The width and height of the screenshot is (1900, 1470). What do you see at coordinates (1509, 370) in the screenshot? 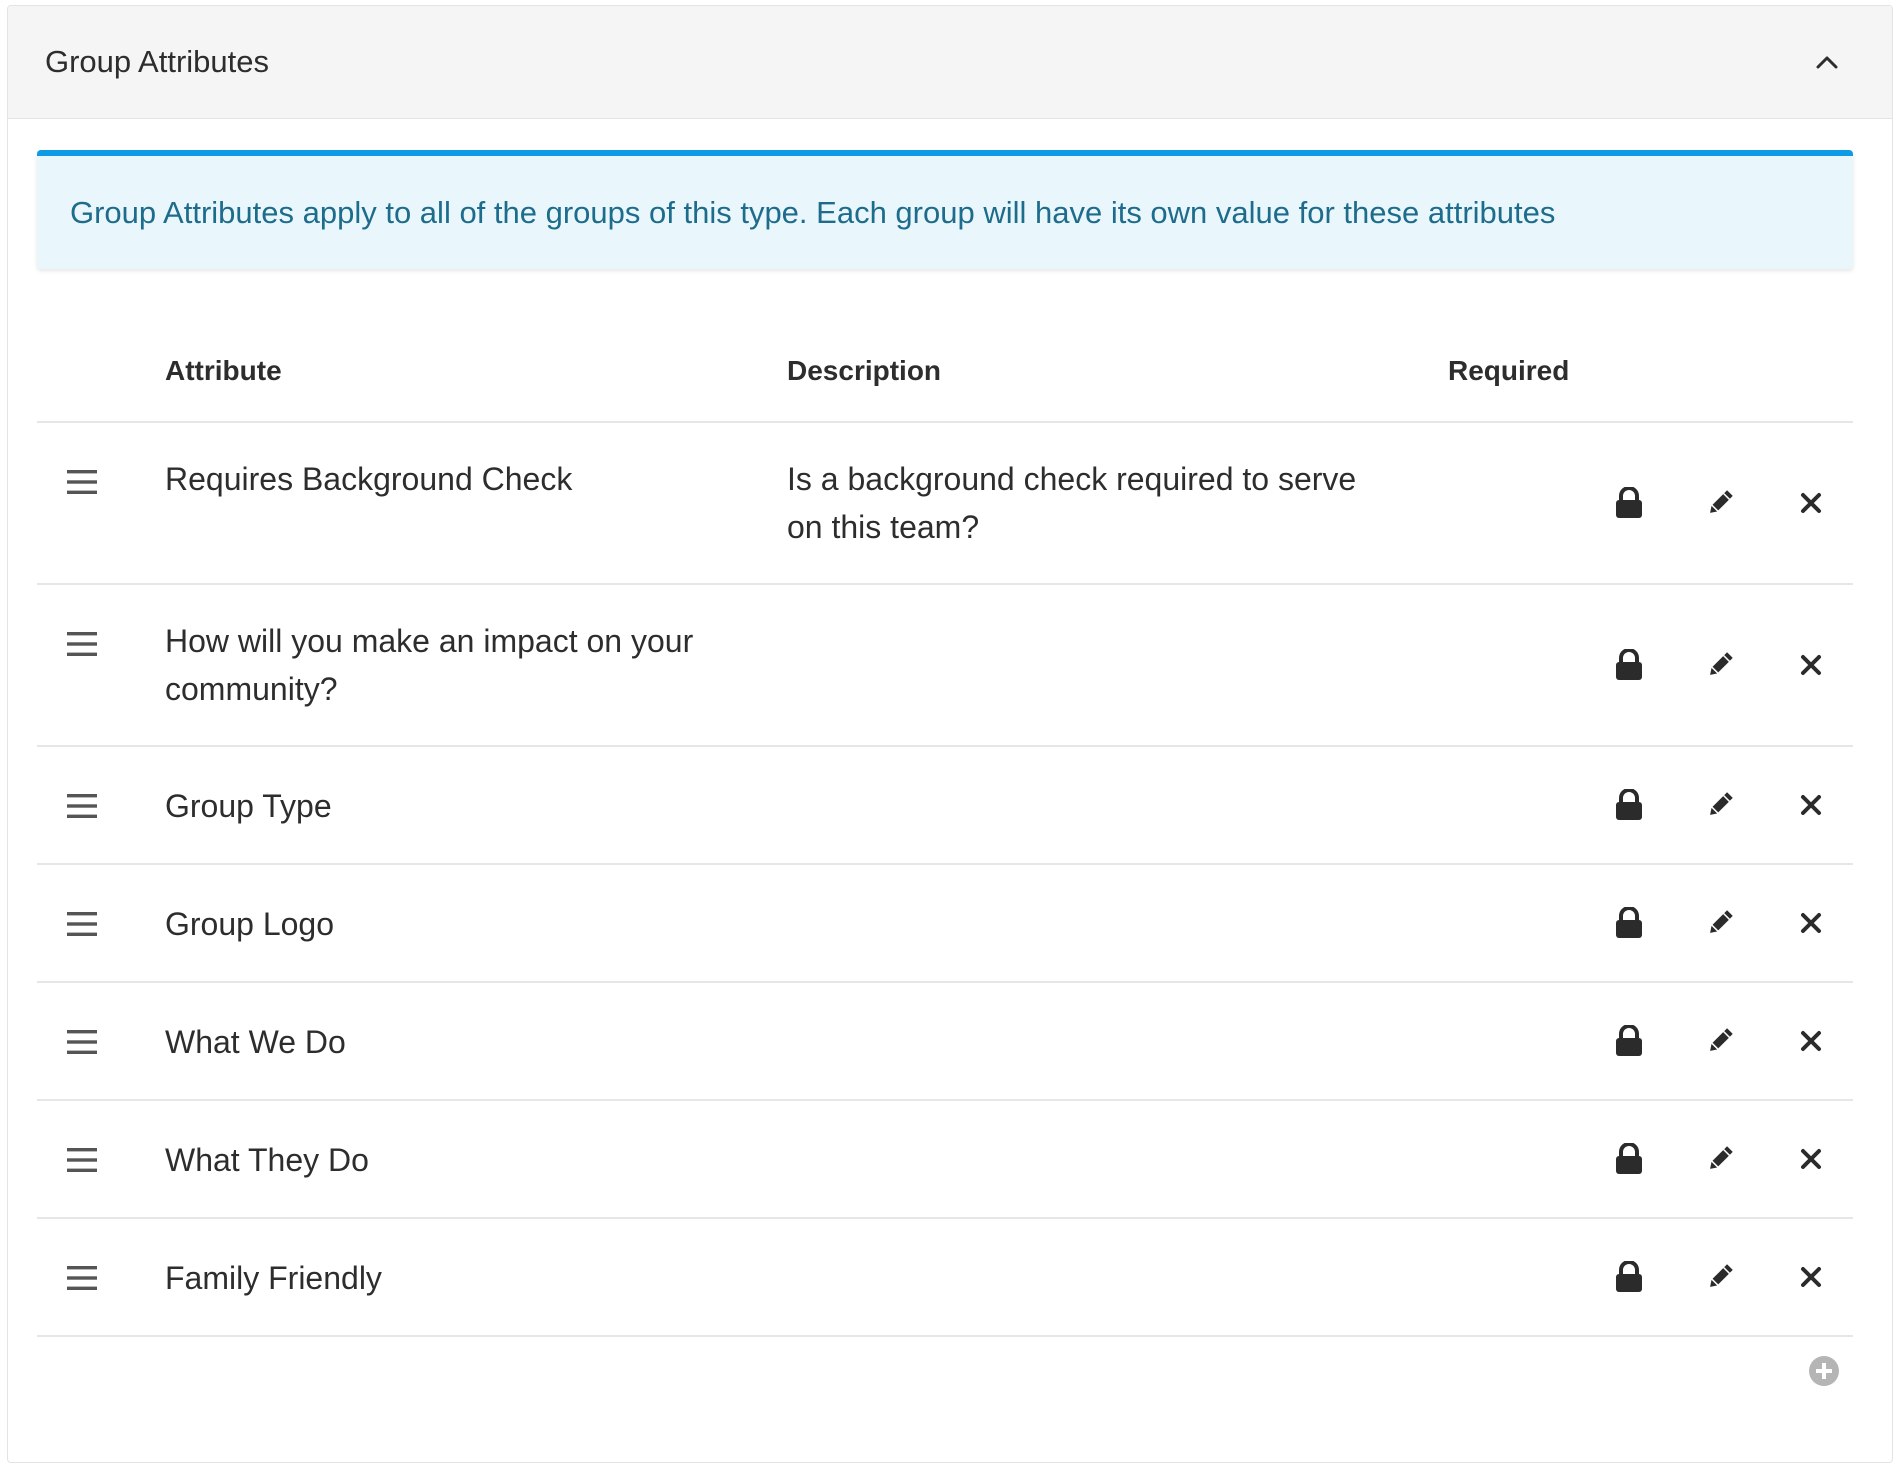
I see `column-header-required: Required` at bounding box center [1509, 370].